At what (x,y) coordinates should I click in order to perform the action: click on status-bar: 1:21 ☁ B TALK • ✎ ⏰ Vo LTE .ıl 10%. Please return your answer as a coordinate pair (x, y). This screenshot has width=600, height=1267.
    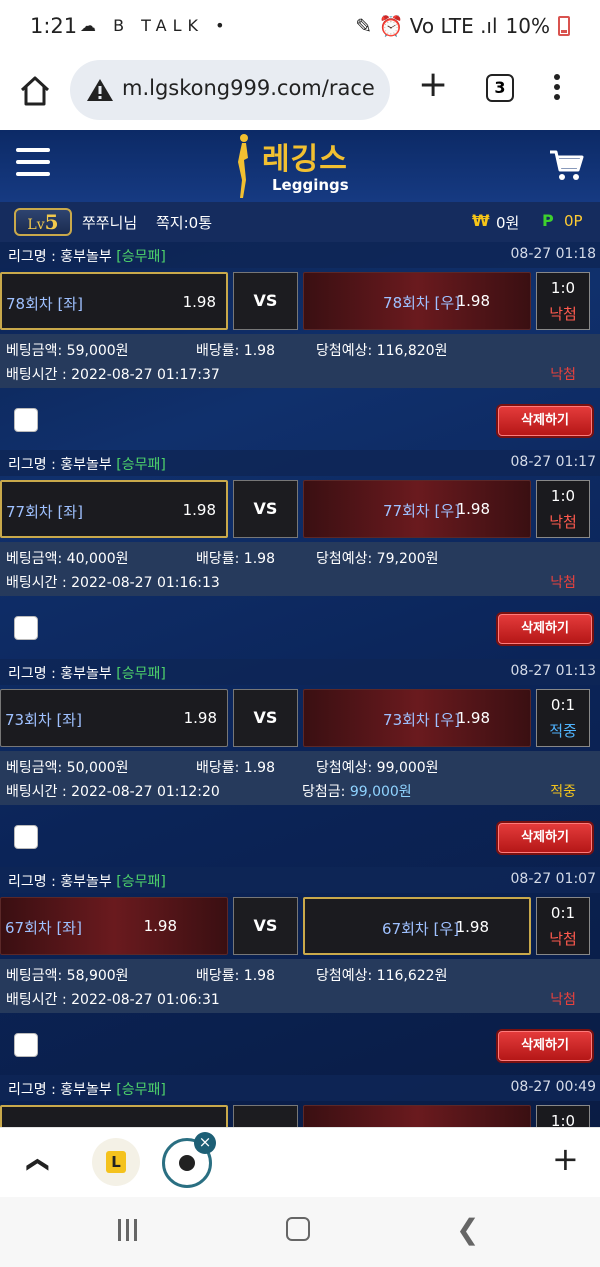
    Looking at the image, I should click on (300, 28).